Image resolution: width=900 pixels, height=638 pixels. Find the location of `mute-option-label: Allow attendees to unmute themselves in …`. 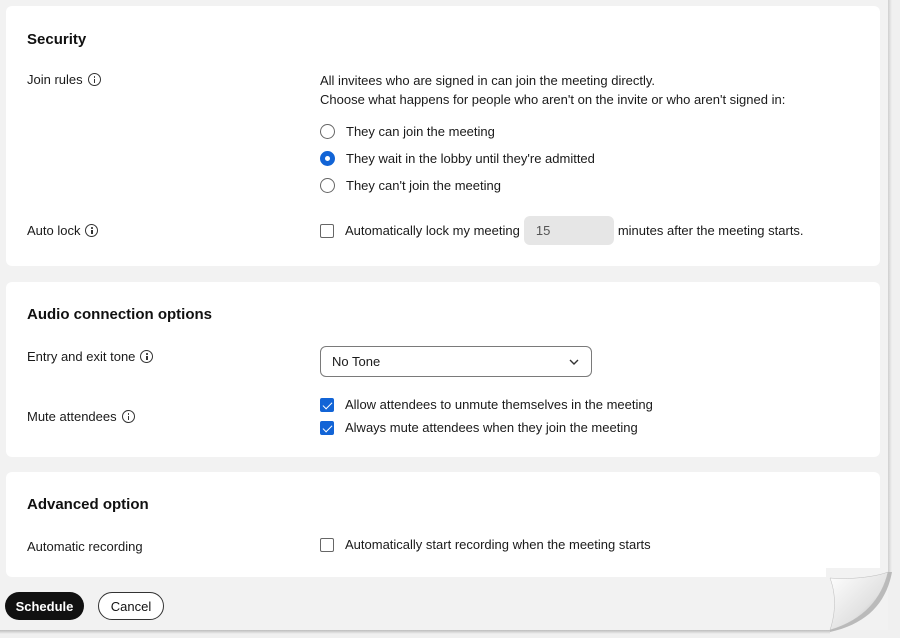

mute-option-label: Allow attendees to unmute themselves in … is located at coordinates (499, 404).